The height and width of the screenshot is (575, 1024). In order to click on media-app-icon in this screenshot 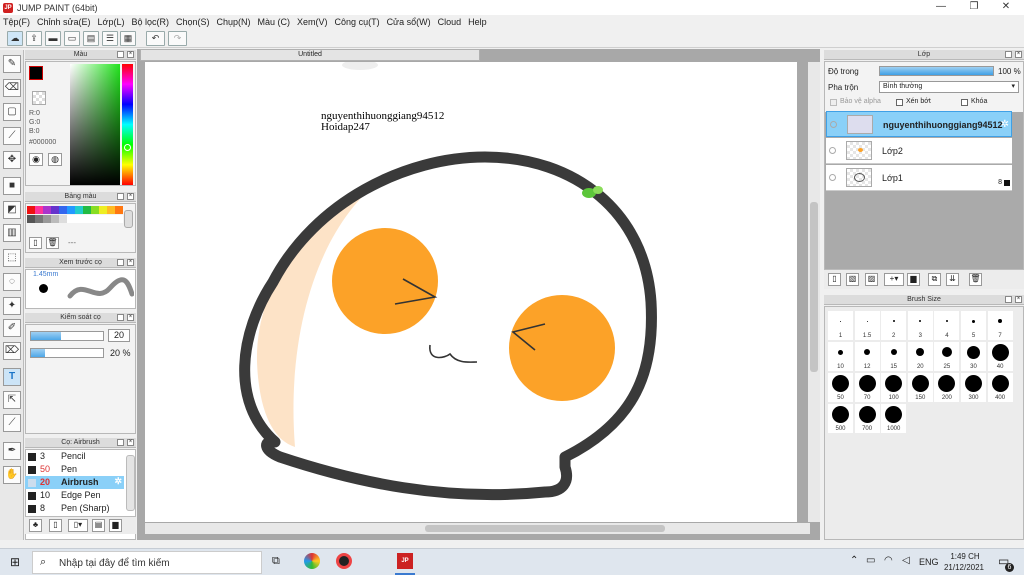, I will do `click(344, 561)`.